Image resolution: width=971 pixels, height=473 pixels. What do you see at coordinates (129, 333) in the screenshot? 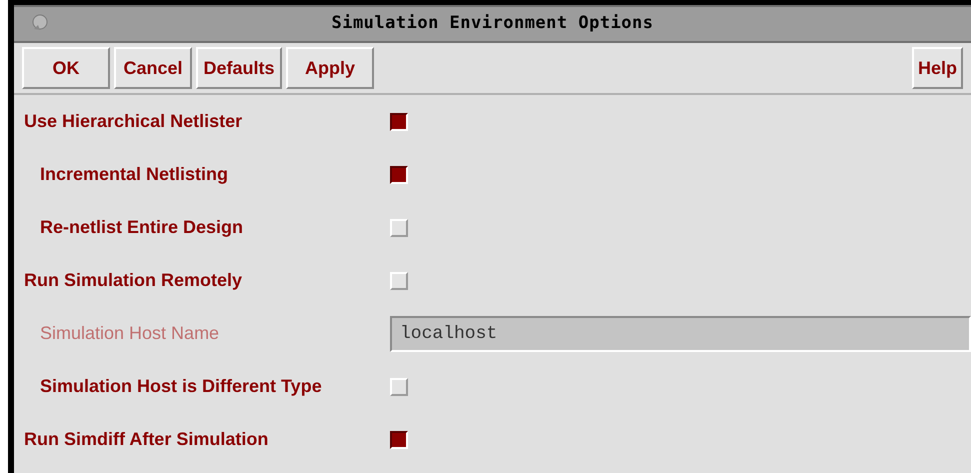
I see `option-label: Simulation Host Name` at bounding box center [129, 333].